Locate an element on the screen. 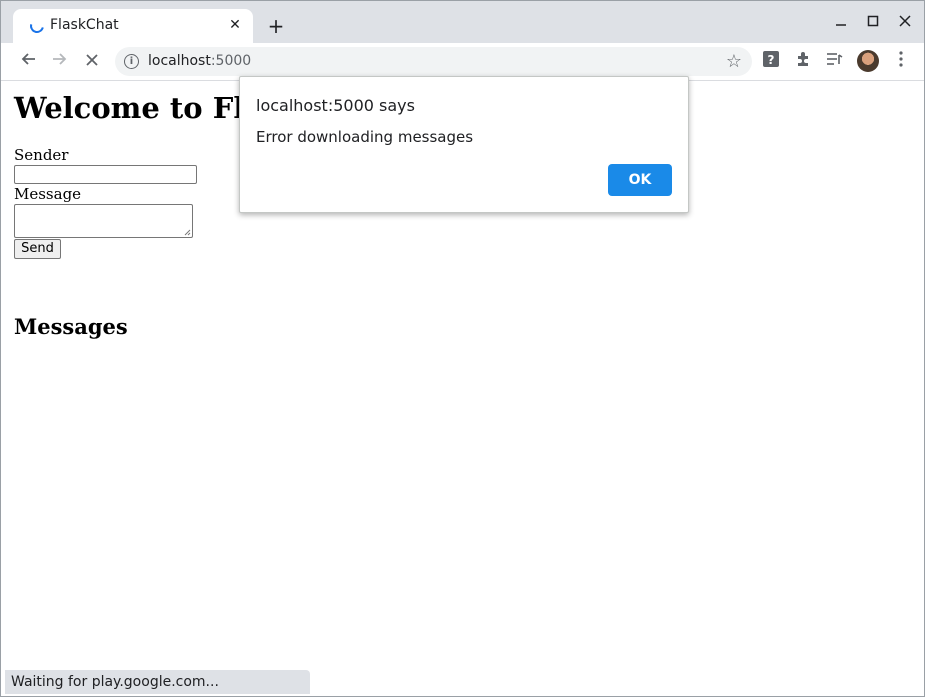  message-label: Message is located at coordinates (48, 194).